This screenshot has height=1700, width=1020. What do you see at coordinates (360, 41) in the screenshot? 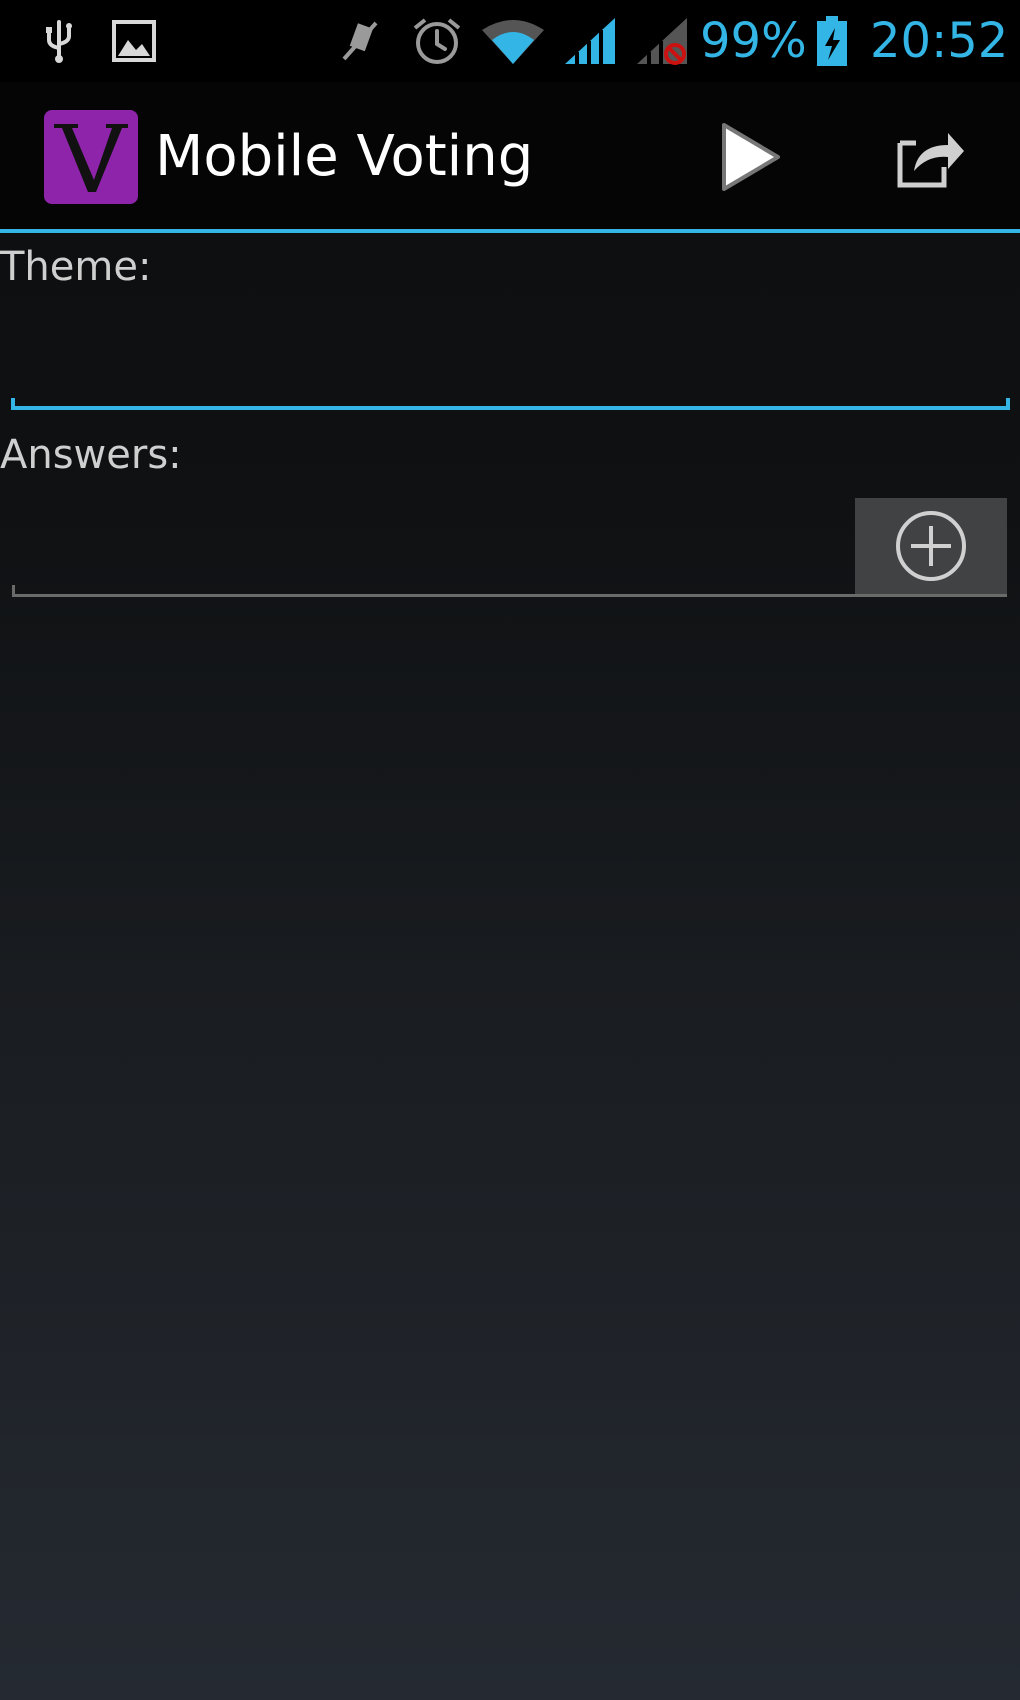
I see `muted-icon` at bounding box center [360, 41].